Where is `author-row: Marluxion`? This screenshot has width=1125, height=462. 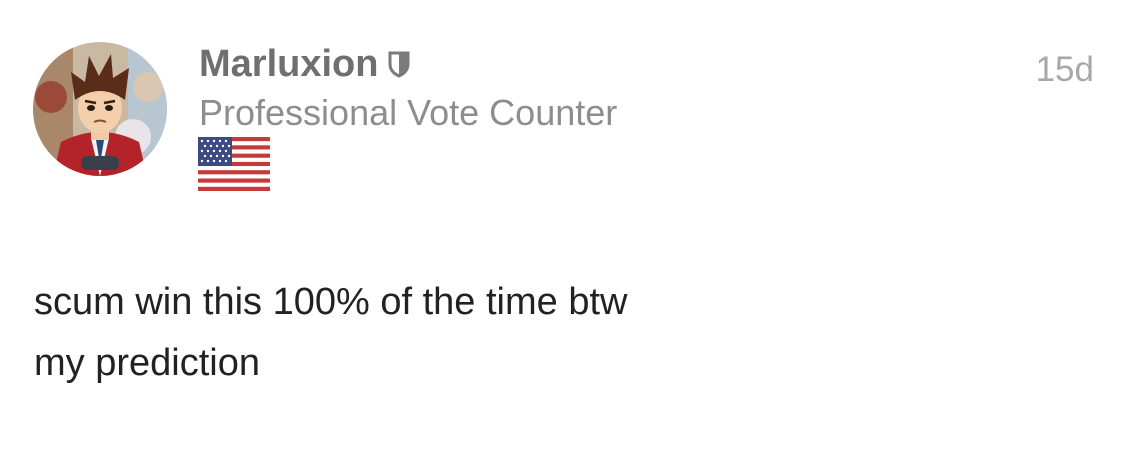 author-row: Marluxion is located at coordinates (304, 64).